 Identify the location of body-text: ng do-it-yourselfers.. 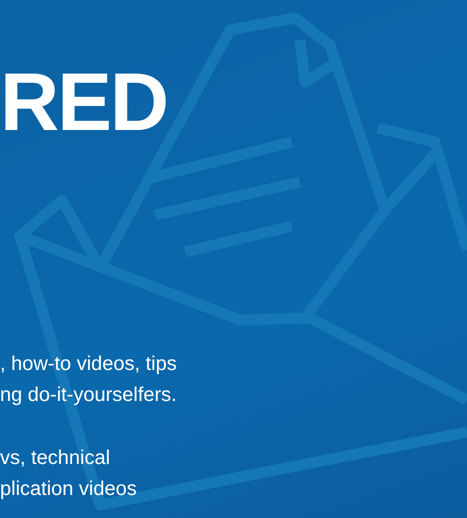
(88, 395).